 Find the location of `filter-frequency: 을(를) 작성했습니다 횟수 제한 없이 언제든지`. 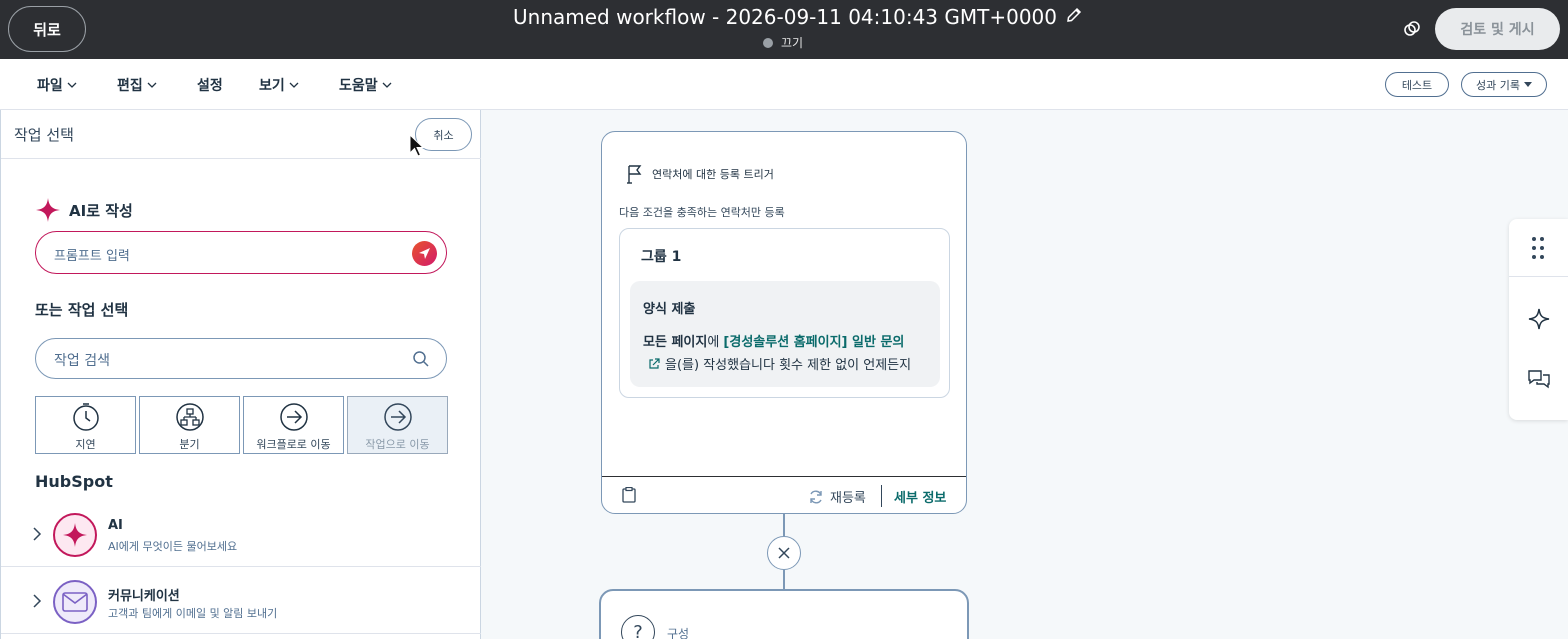

filter-frequency: 을(를) 작성했습니다 횟수 제한 없이 언제든지 is located at coordinates (788, 365).